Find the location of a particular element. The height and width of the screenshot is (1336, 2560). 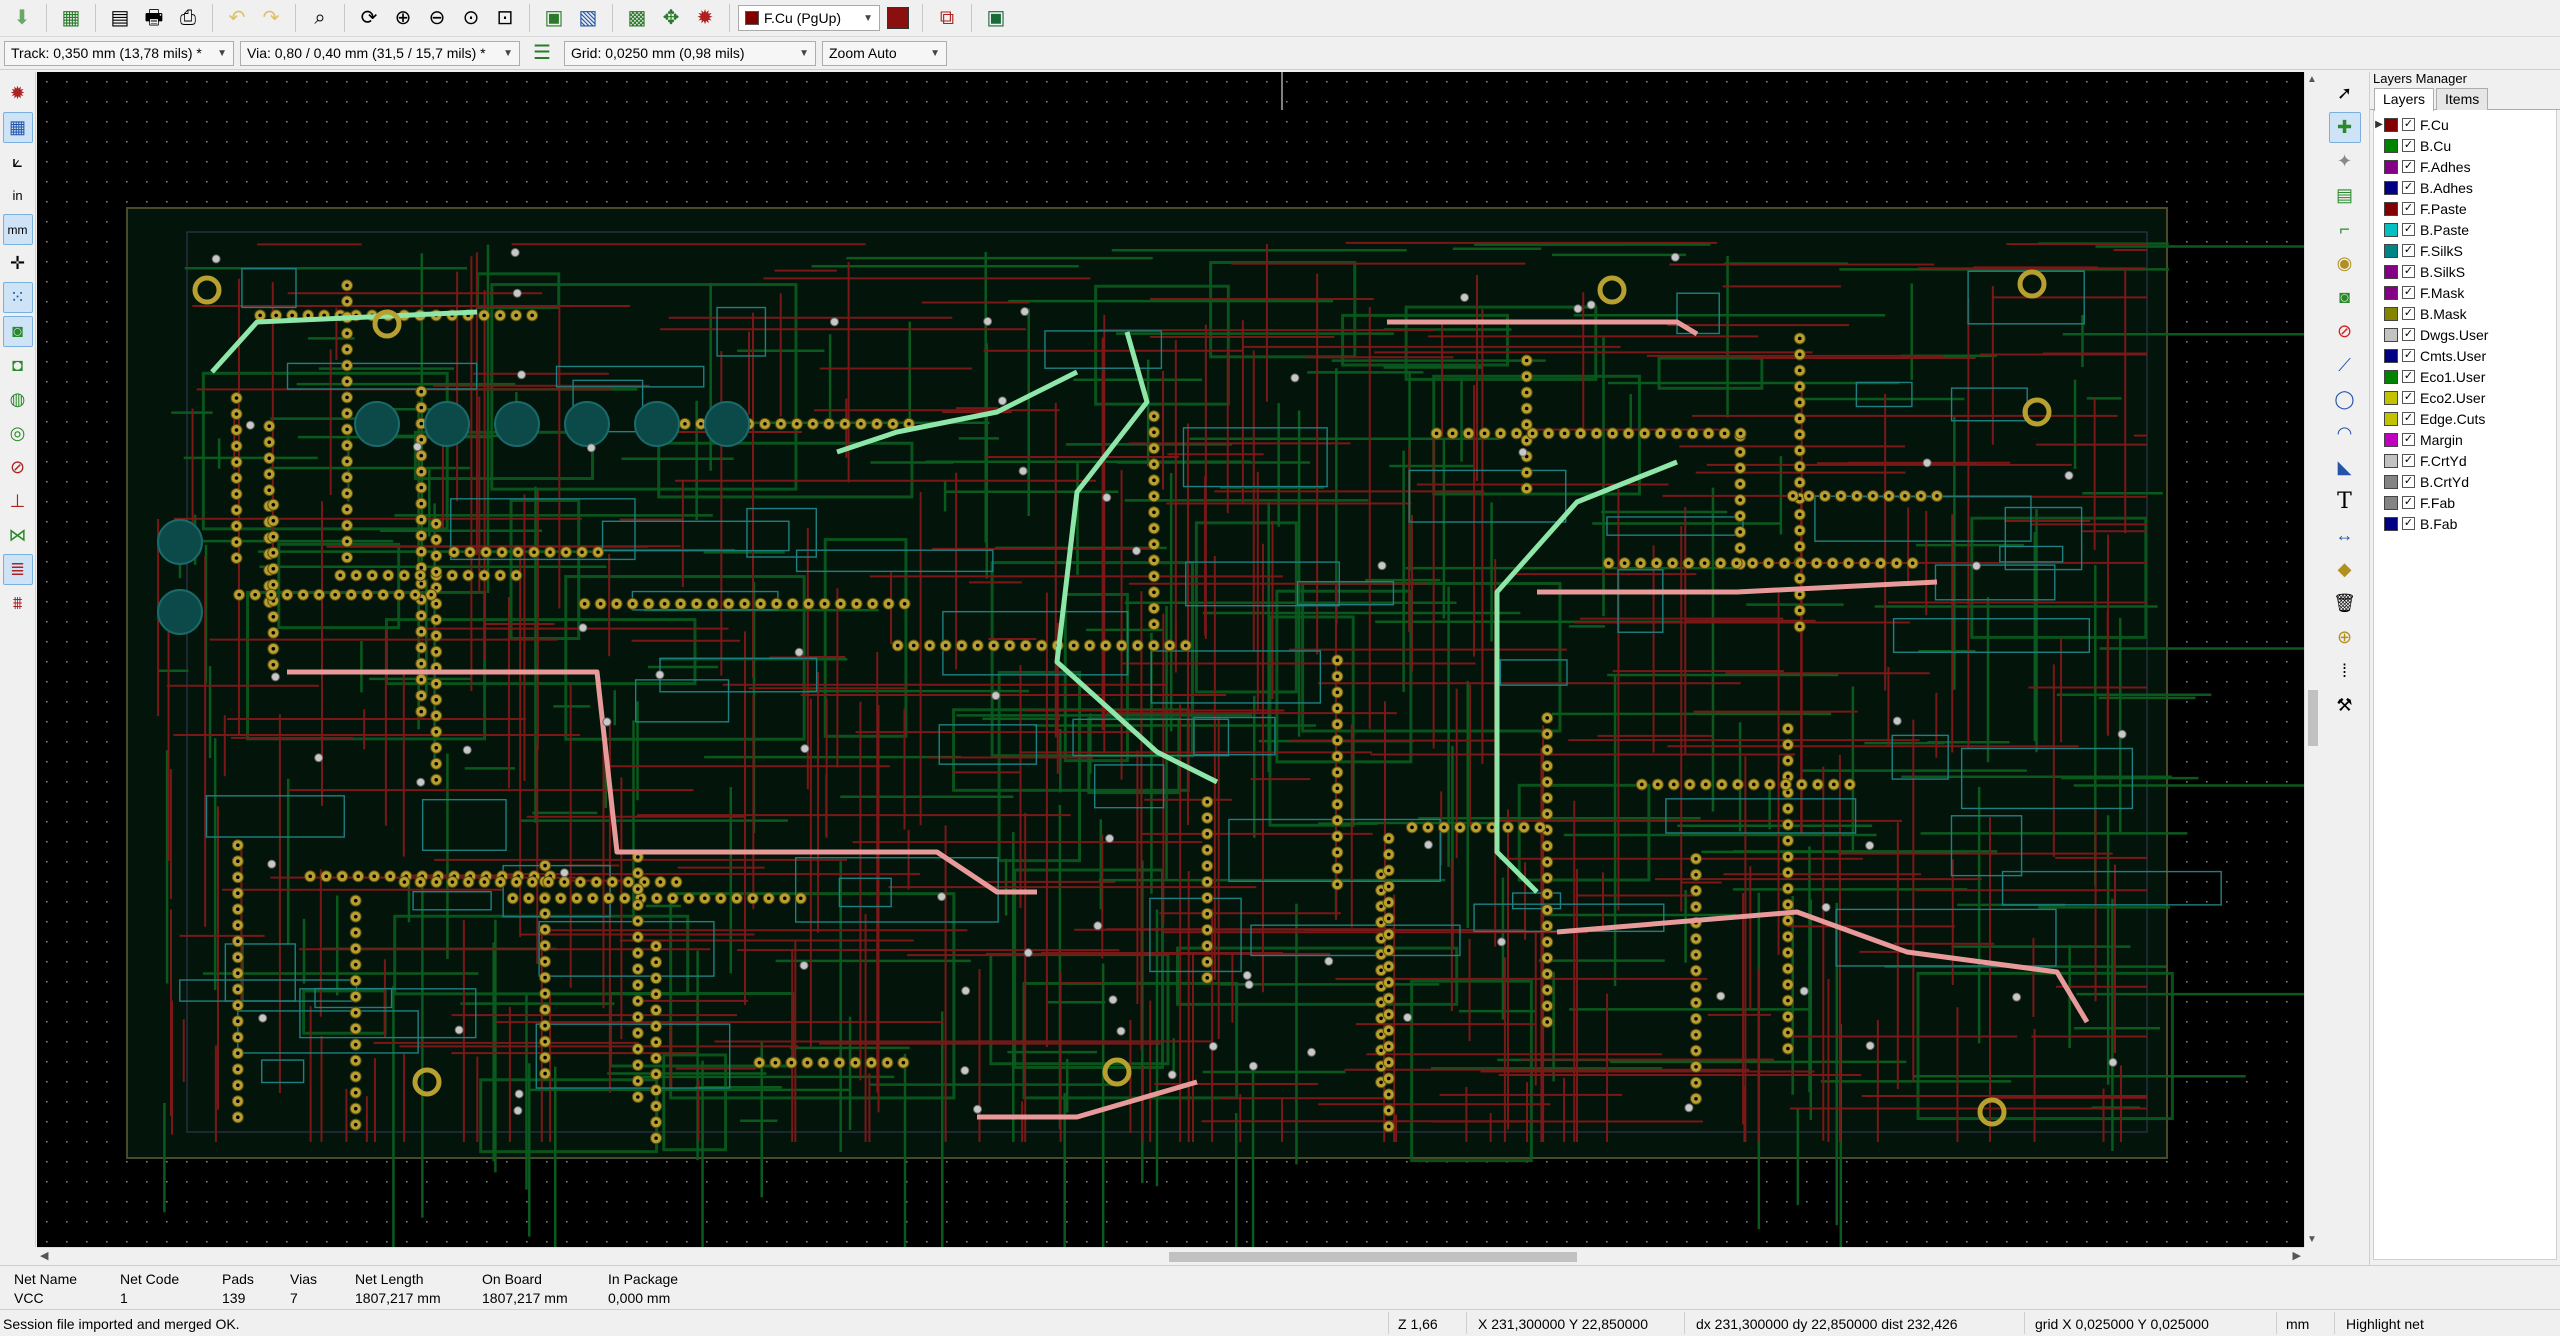

layer-row: ✓ B.Adhes is located at coordinates (2465, 187).